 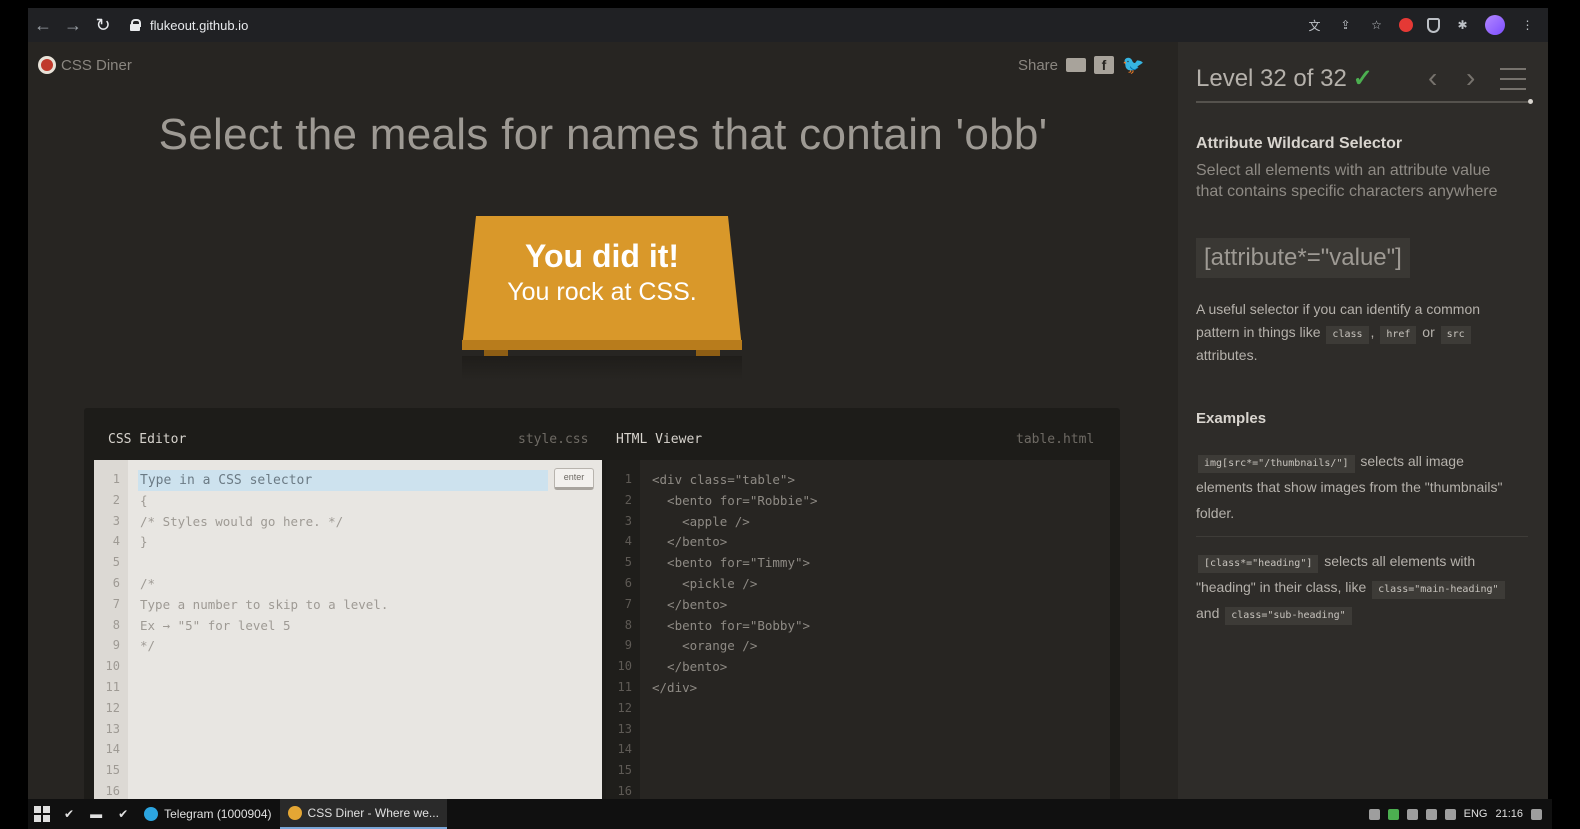 I want to click on example-divider, so click(x=1362, y=536).